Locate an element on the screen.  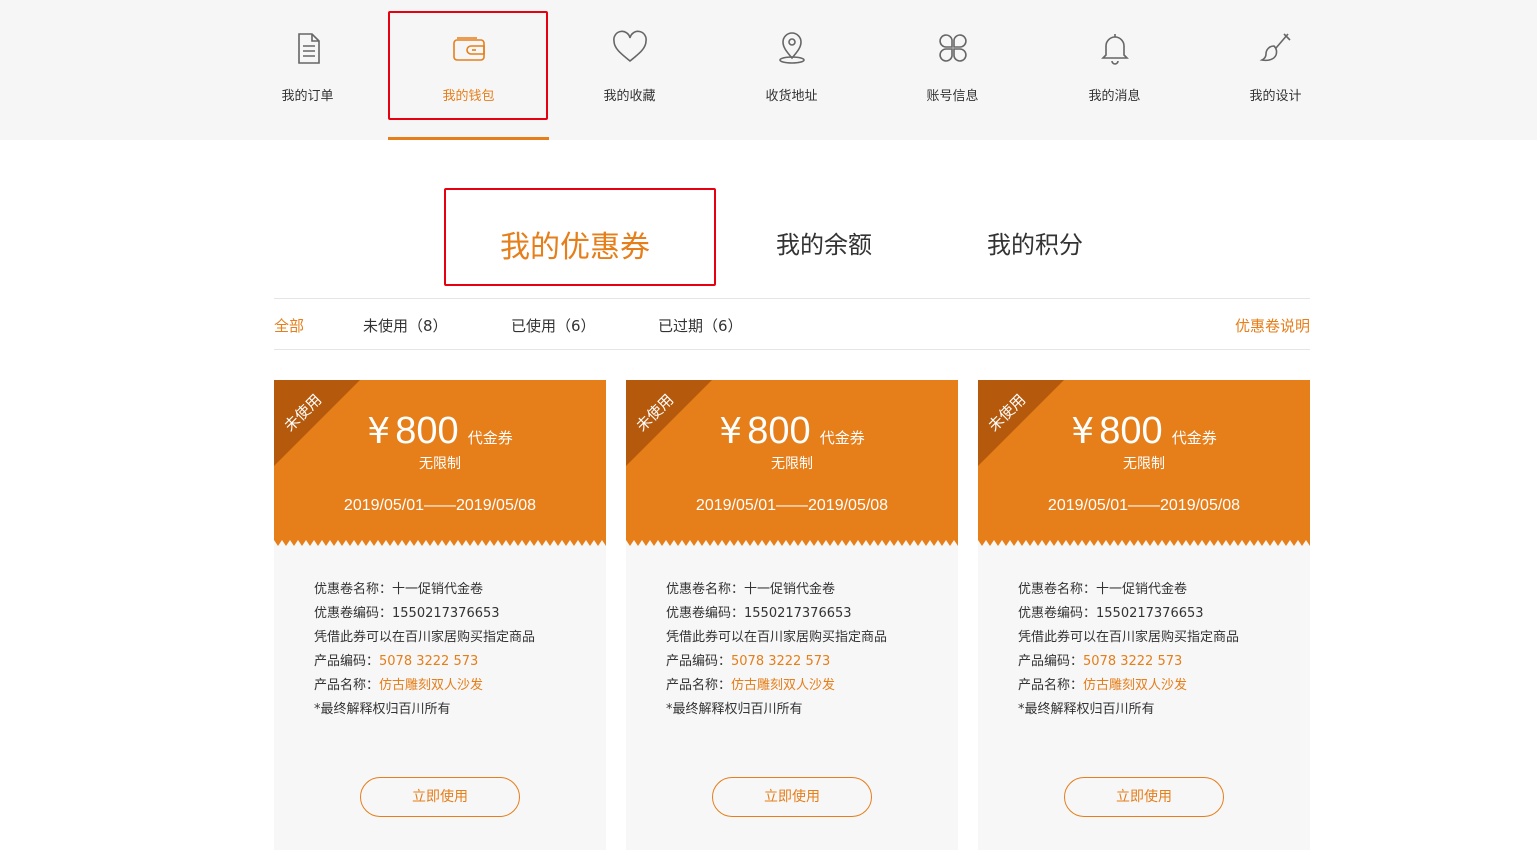
filter-bar: 全部 未使用（8） 已使用（6） 已过期（6） 优惠卷说明 is located at coordinates (792, 324).